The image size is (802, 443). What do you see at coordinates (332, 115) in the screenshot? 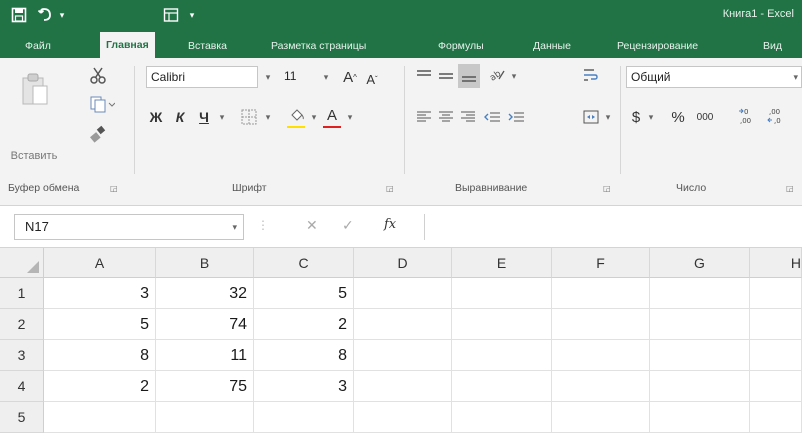
I see `font-color-button: A` at bounding box center [332, 115].